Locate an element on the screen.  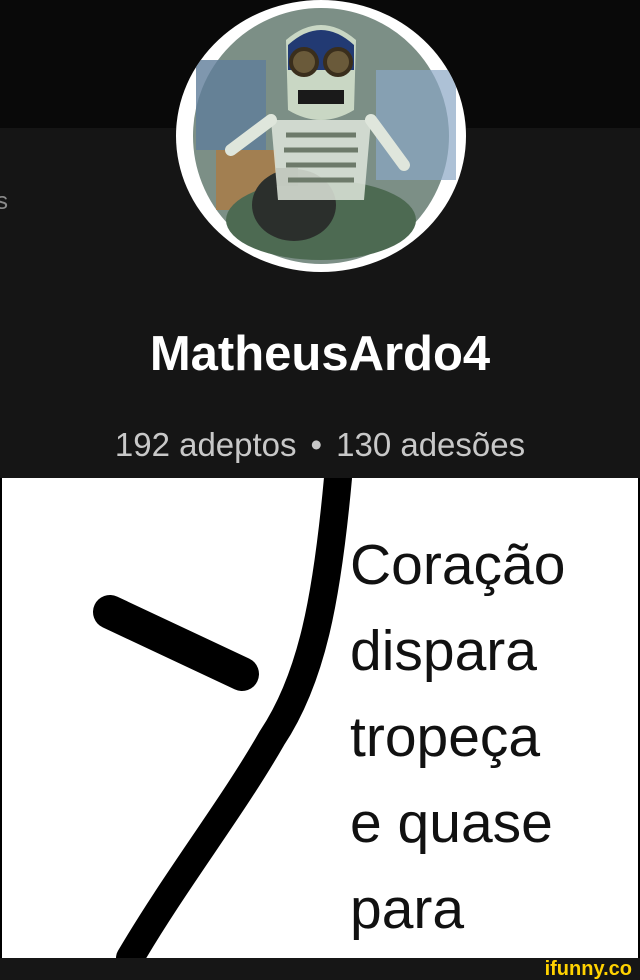
stick-arm-line is located at coordinates (176, 643).